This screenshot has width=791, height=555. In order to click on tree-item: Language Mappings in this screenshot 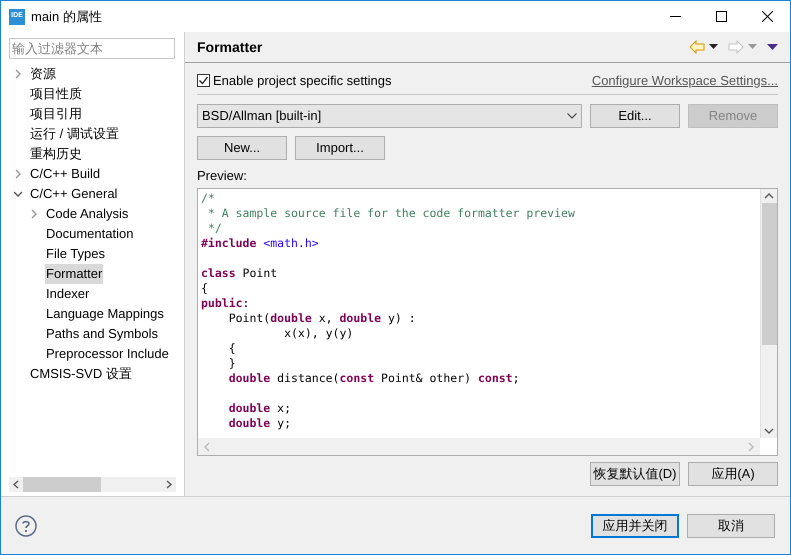, I will do `click(105, 314)`.